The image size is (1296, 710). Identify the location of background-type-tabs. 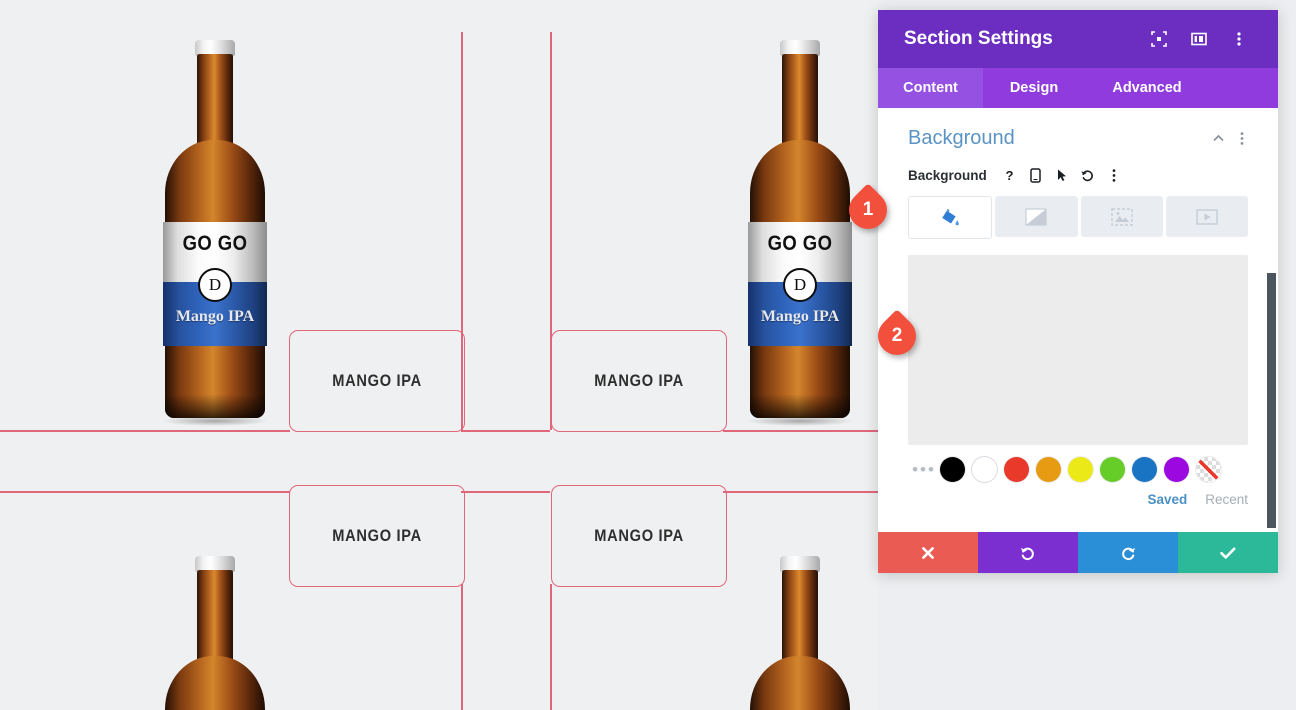
(1078, 215).